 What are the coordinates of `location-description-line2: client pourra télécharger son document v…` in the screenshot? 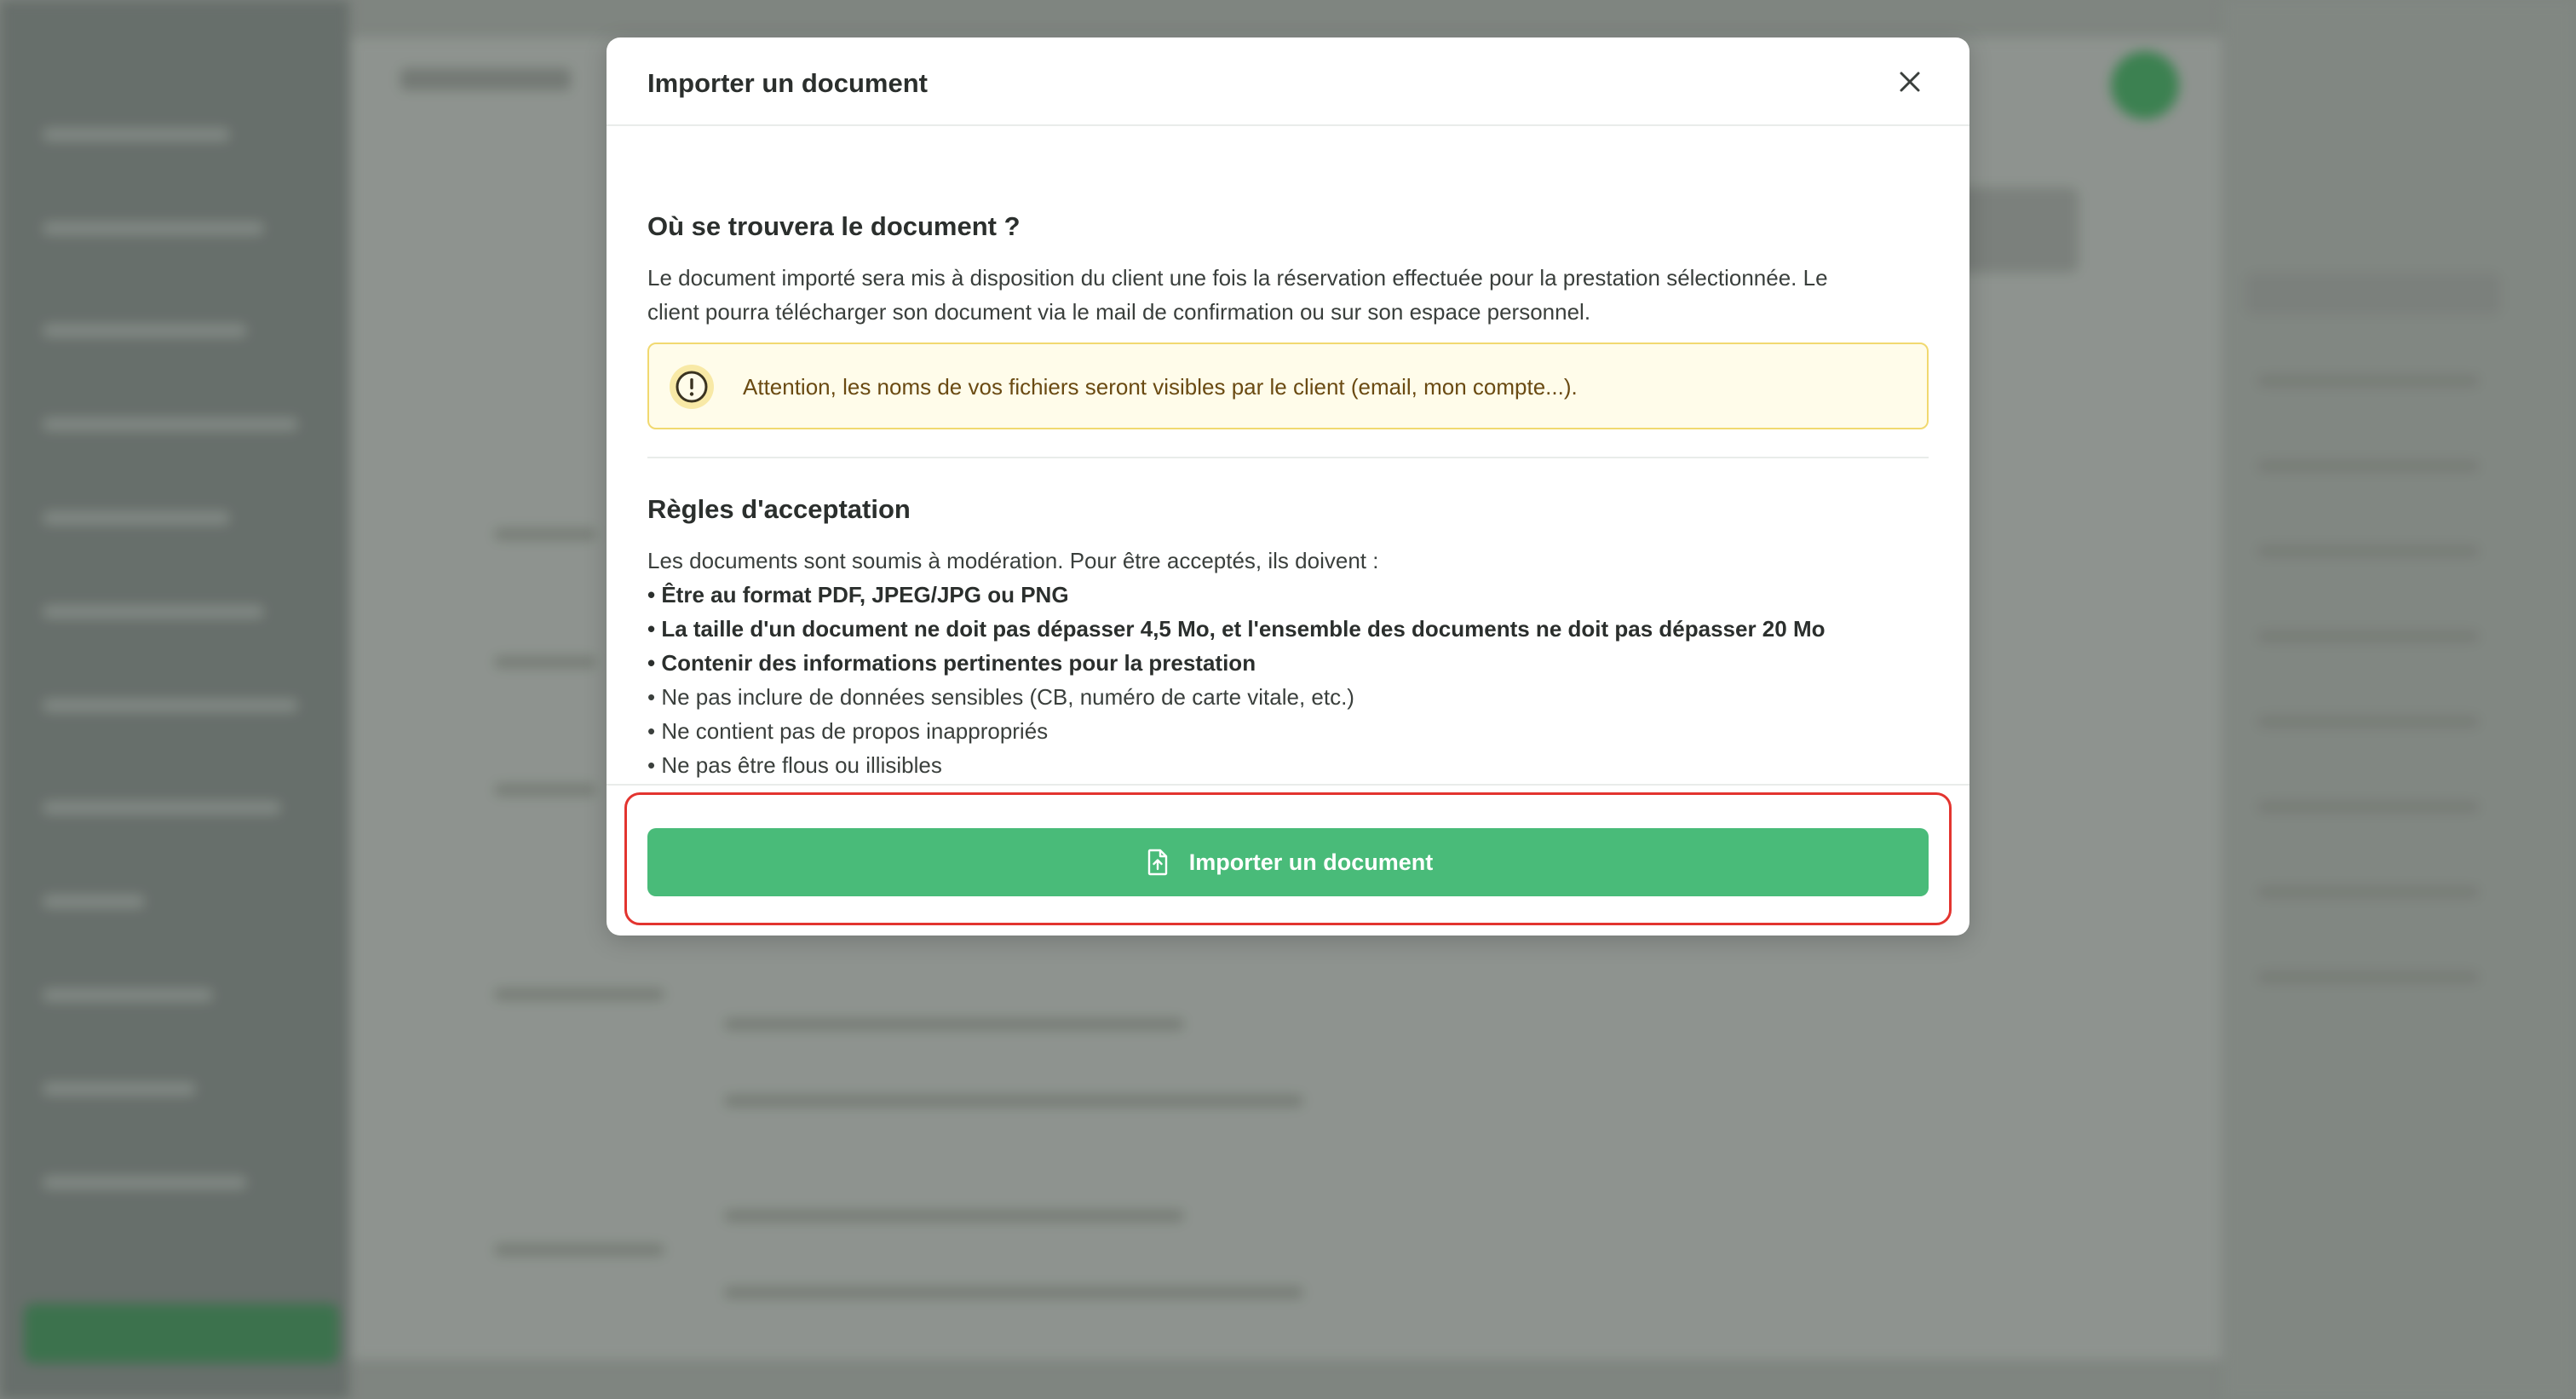 It's located at (1119, 312).